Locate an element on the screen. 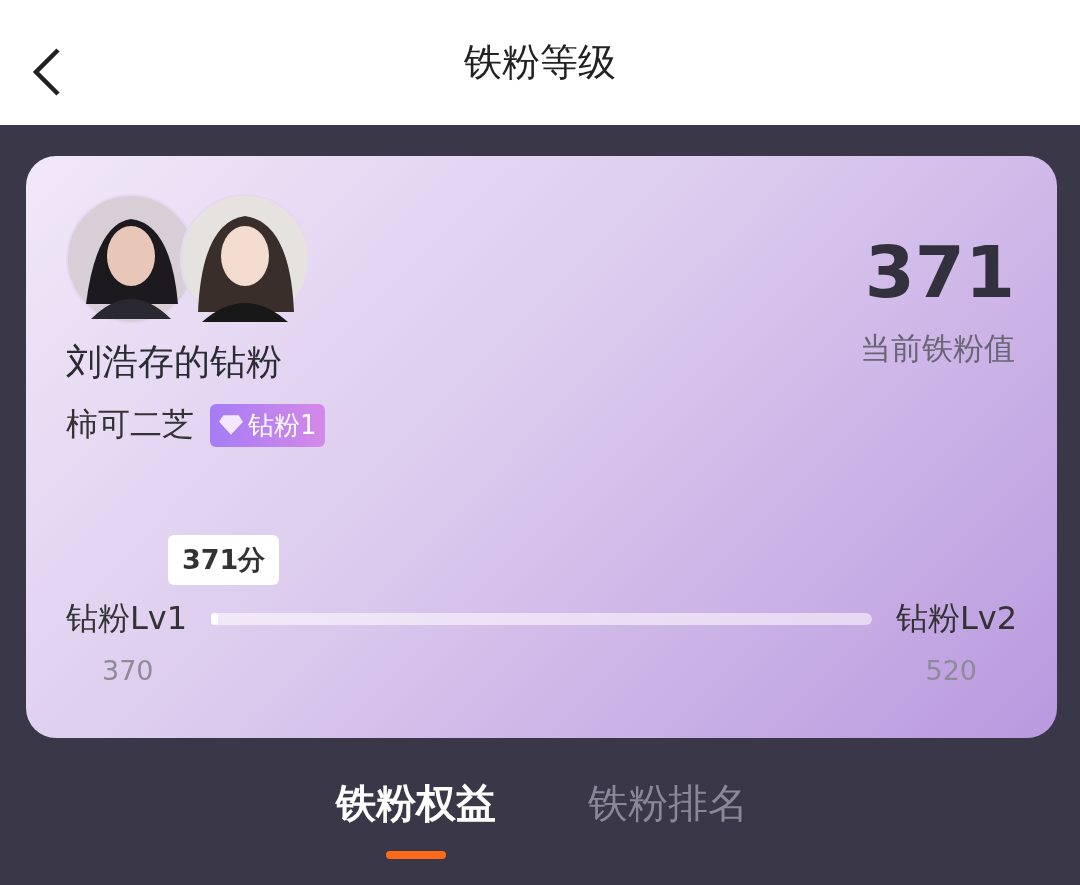 The width and height of the screenshot is (1080, 885). score-label: 当前铁粉值 is located at coordinates (937, 348).